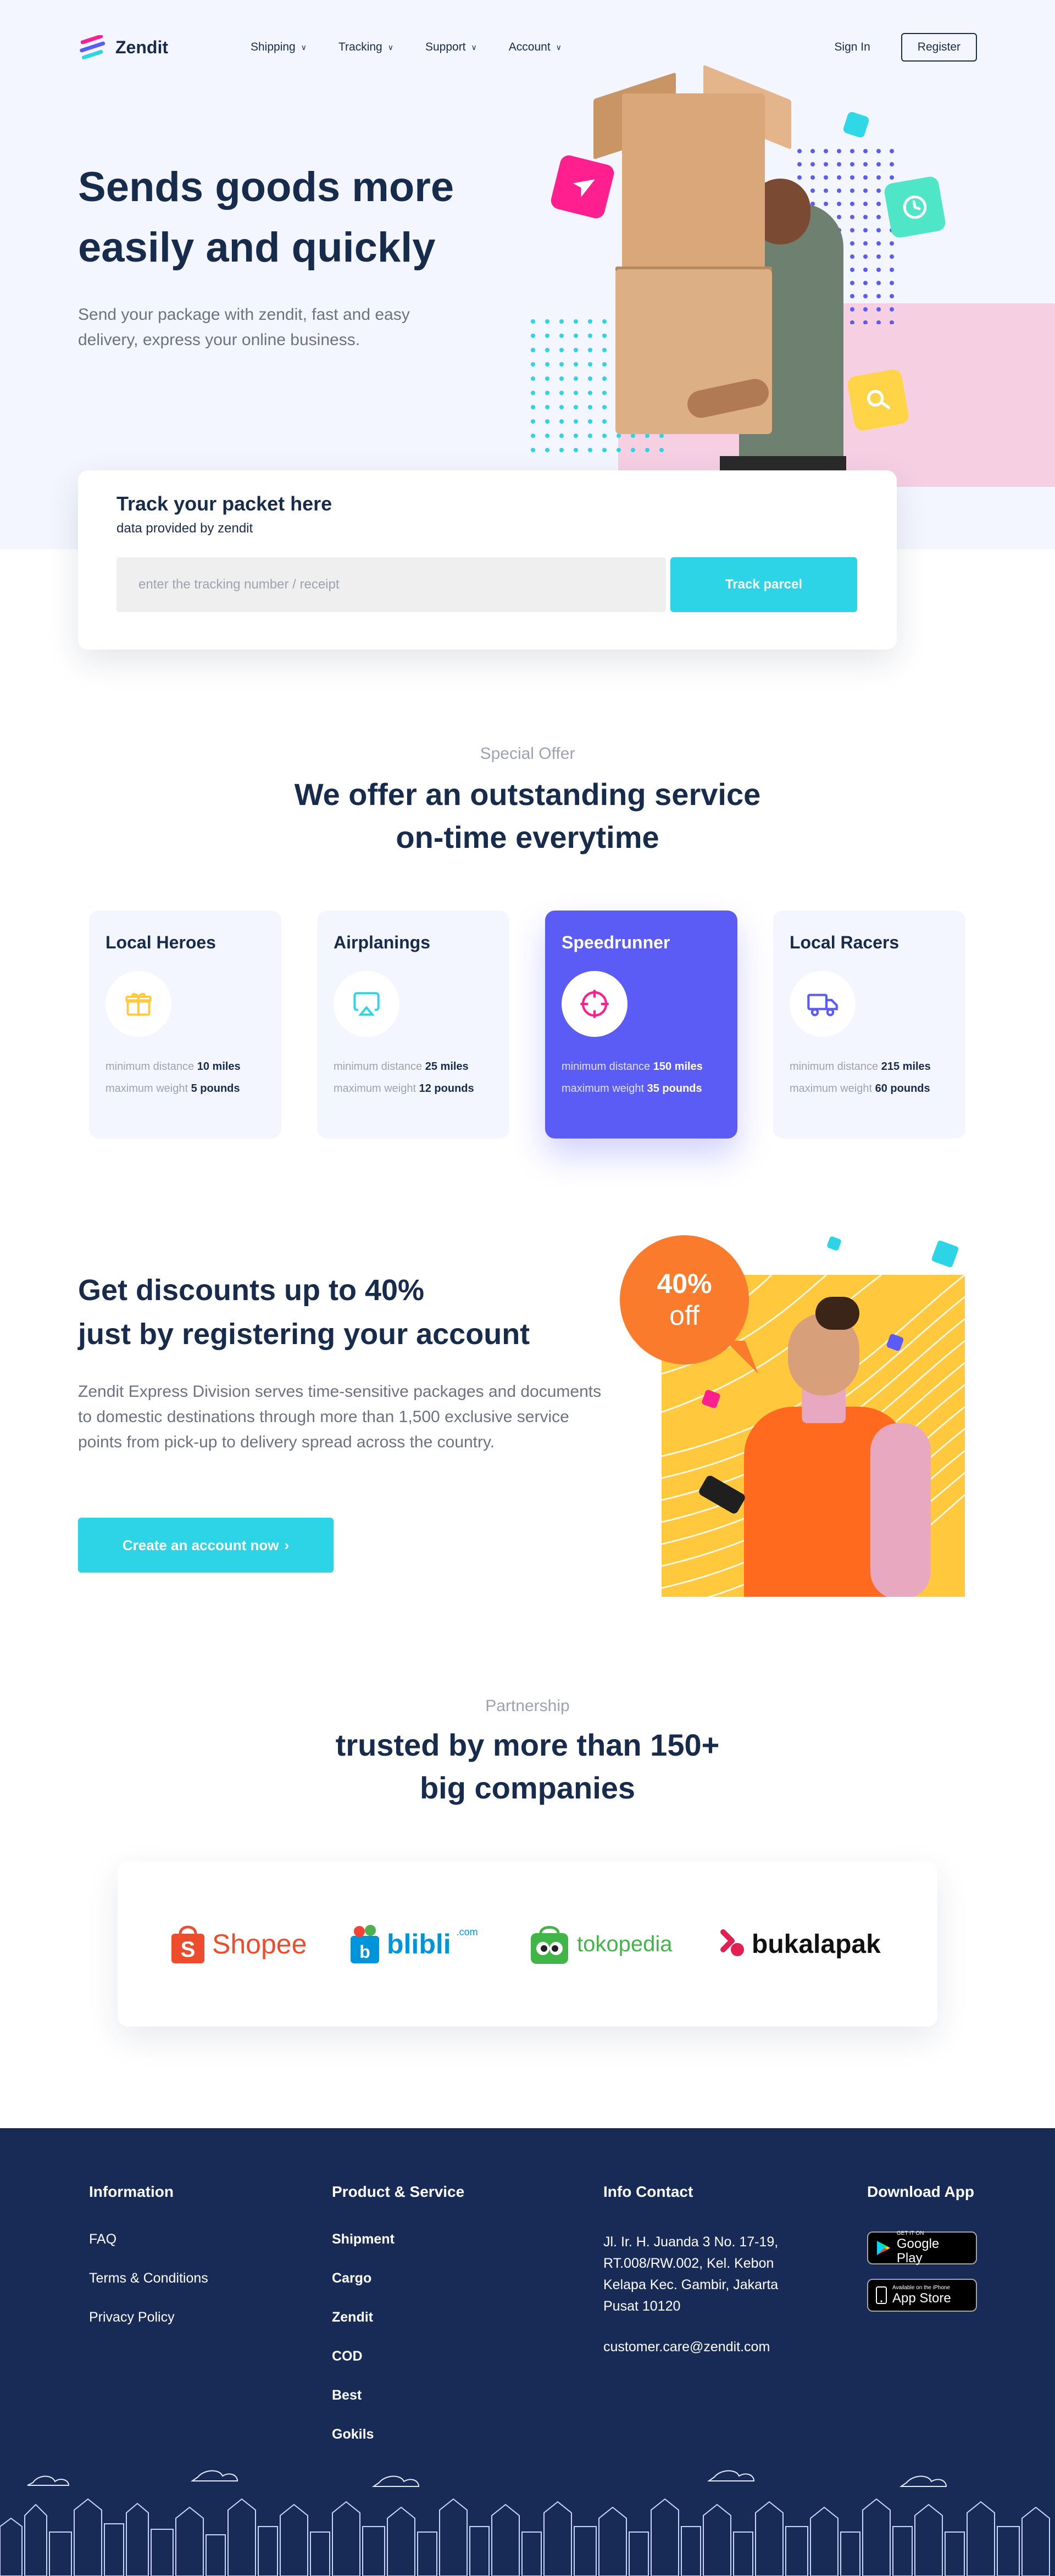 Image resolution: width=1055 pixels, height=2576 pixels. What do you see at coordinates (398, 2317) in the screenshot?
I see `footer-link-zendit: Zendit` at bounding box center [398, 2317].